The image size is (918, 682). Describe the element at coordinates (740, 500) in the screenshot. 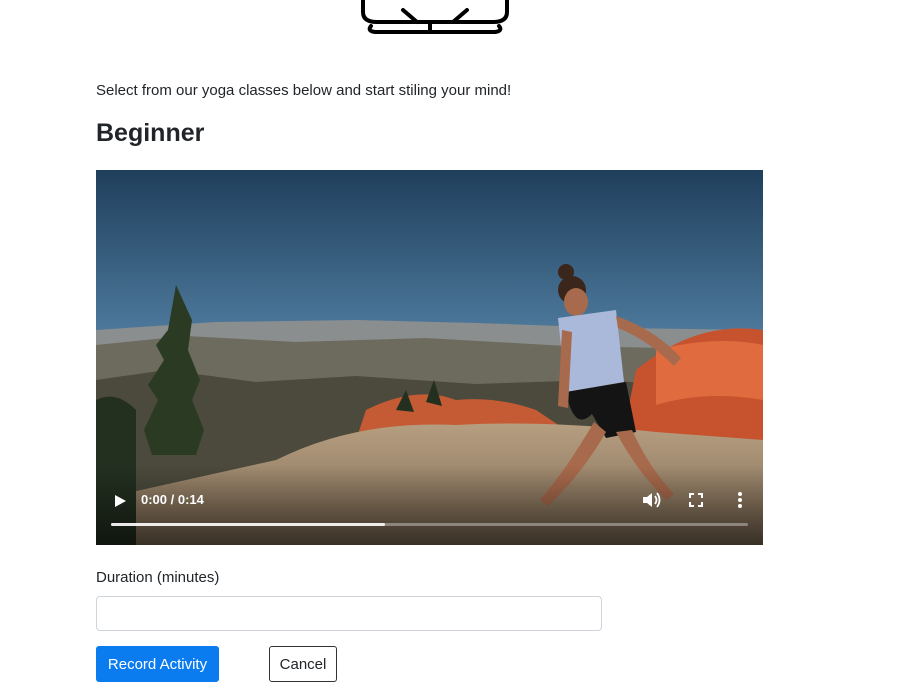

I see `more-options-icon` at that location.